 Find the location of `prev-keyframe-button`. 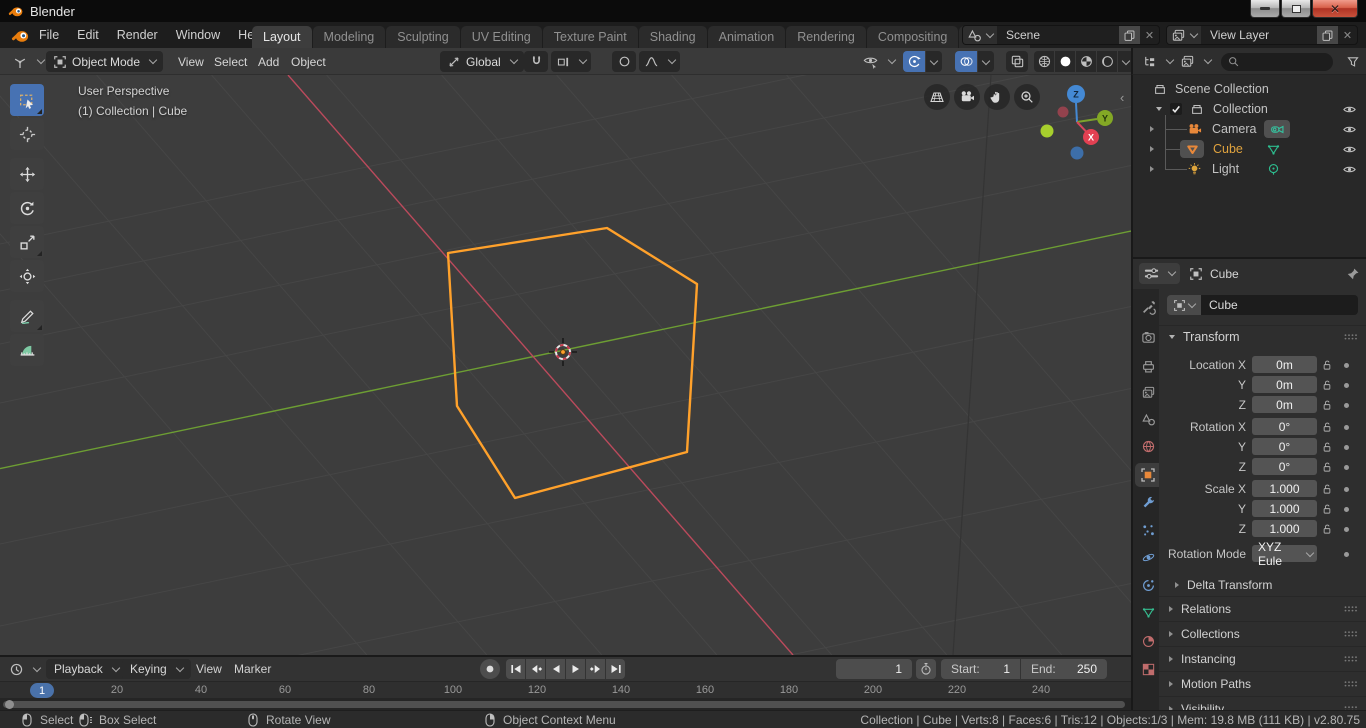

prev-keyframe-button is located at coordinates (535, 669).